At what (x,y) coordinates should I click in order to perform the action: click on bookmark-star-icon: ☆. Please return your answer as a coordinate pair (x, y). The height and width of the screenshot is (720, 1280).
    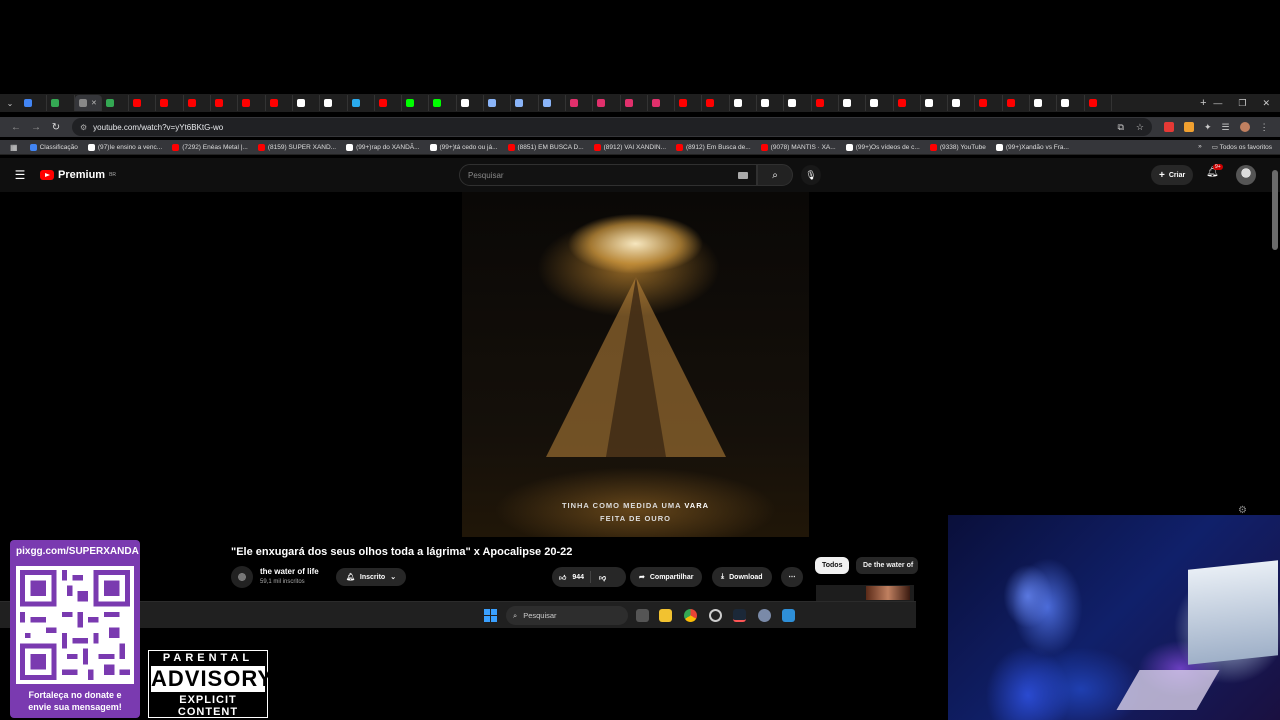
    Looking at the image, I should click on (1140, 127).